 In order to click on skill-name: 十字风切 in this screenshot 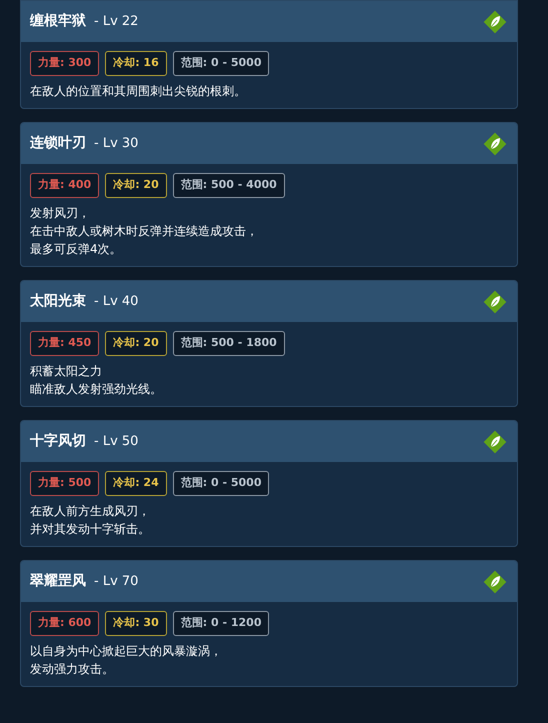, I will do `click(58, 441)`.